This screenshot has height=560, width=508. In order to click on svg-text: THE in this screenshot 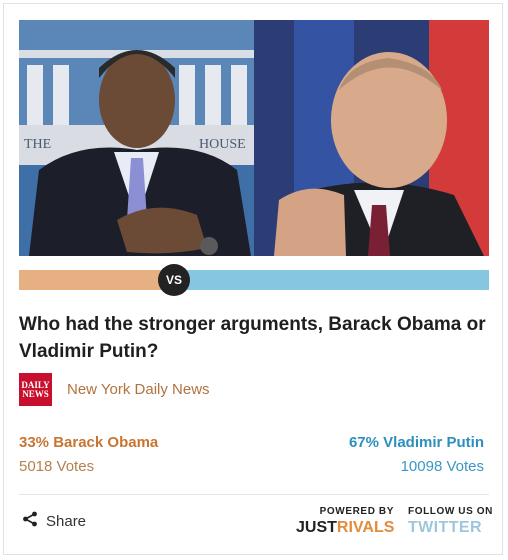, I will do `click(37, 144)`.